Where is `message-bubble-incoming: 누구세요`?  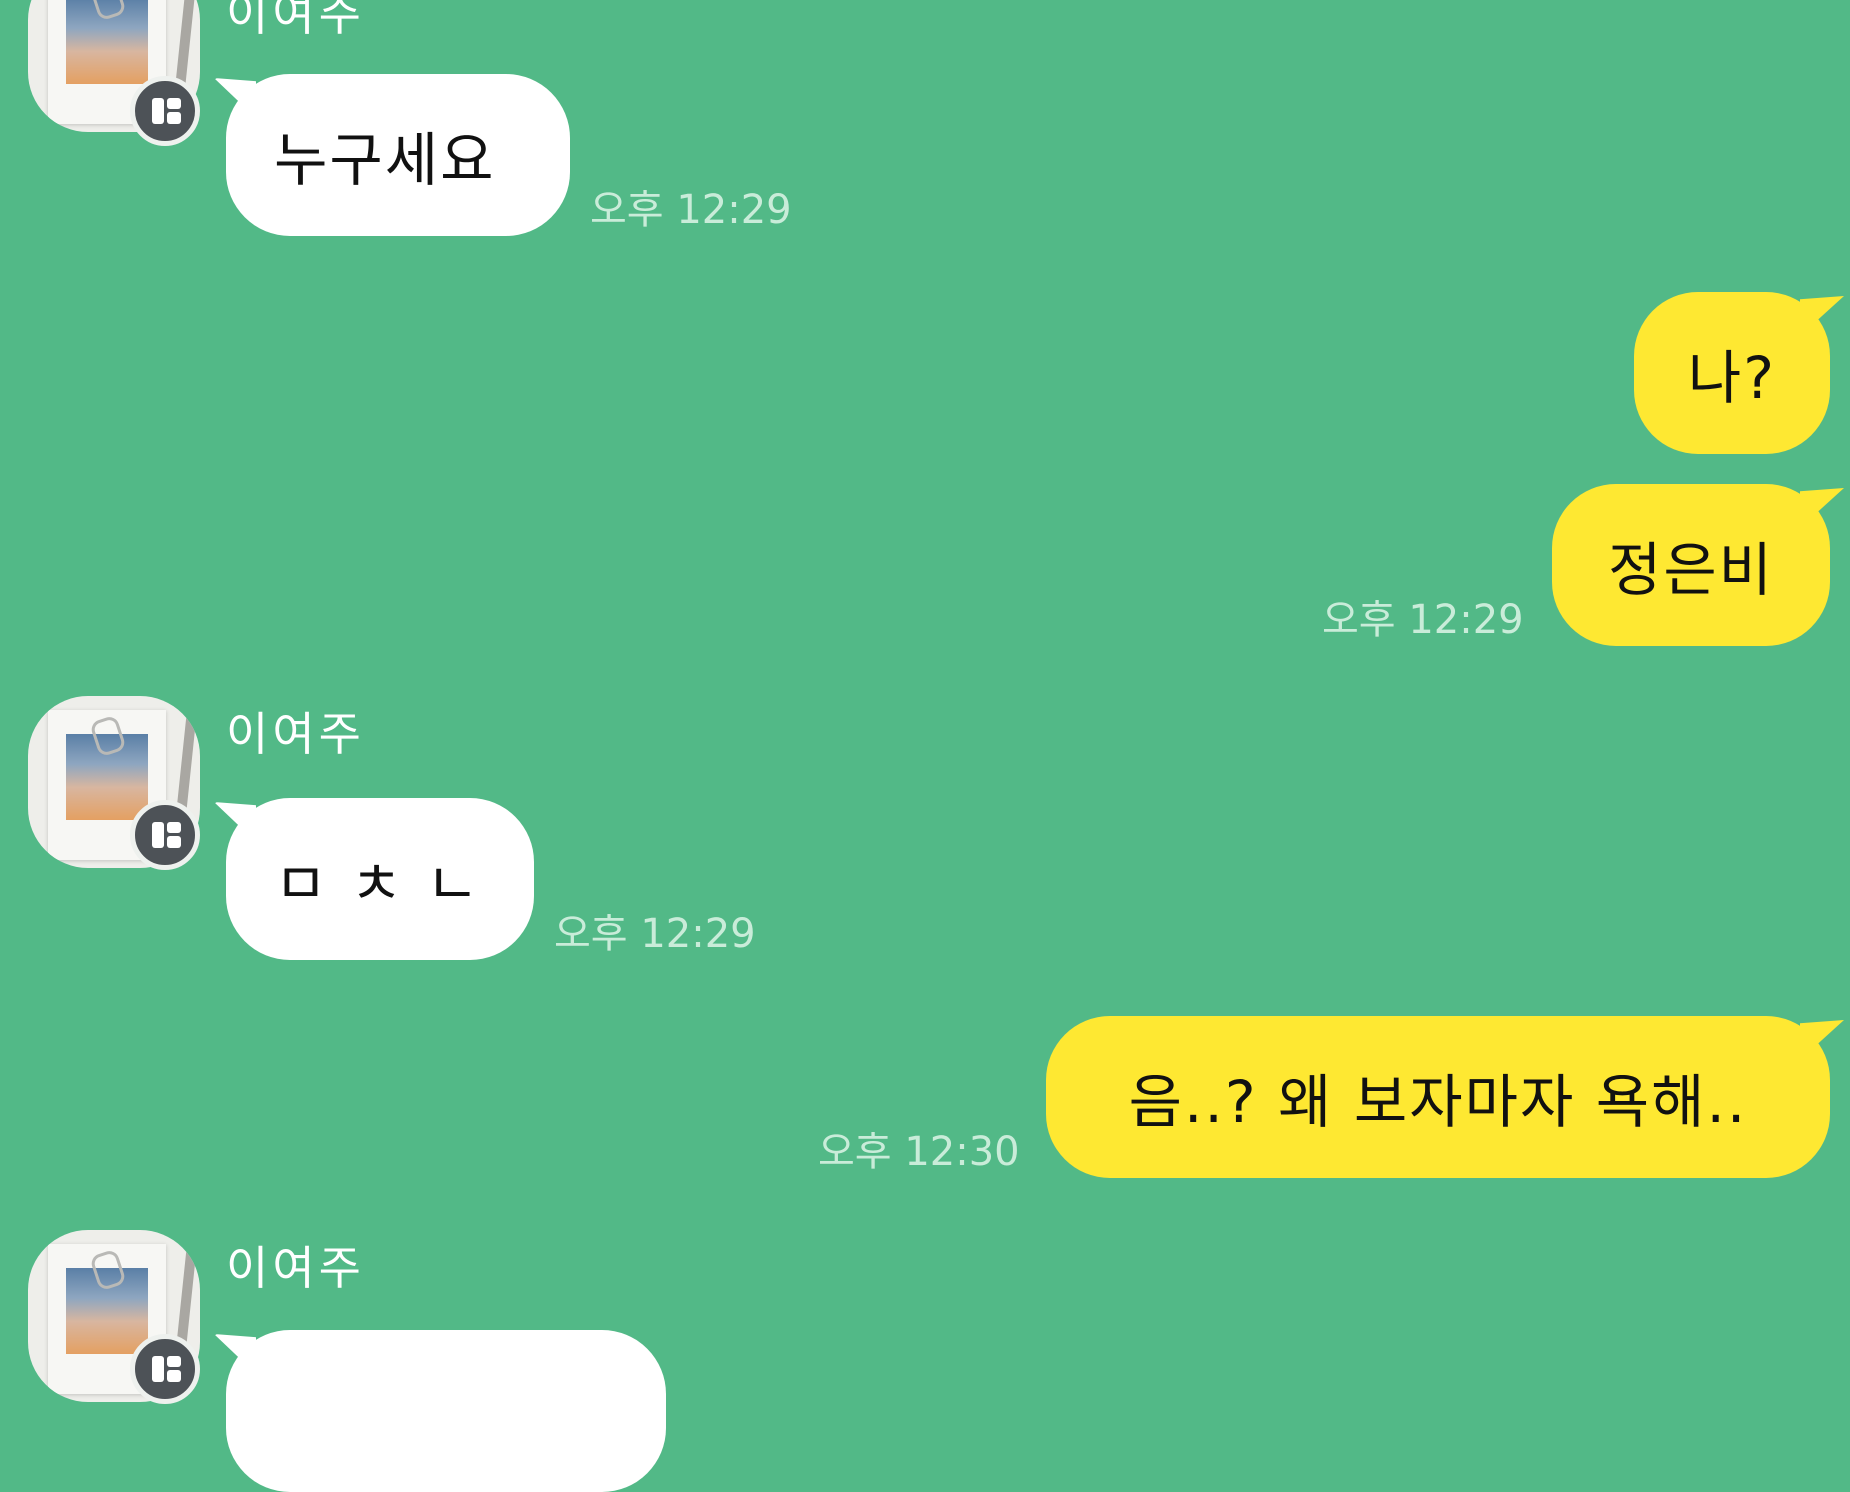 message-bubble-incoming: 누구세요 is located at coordinates (398, 155).